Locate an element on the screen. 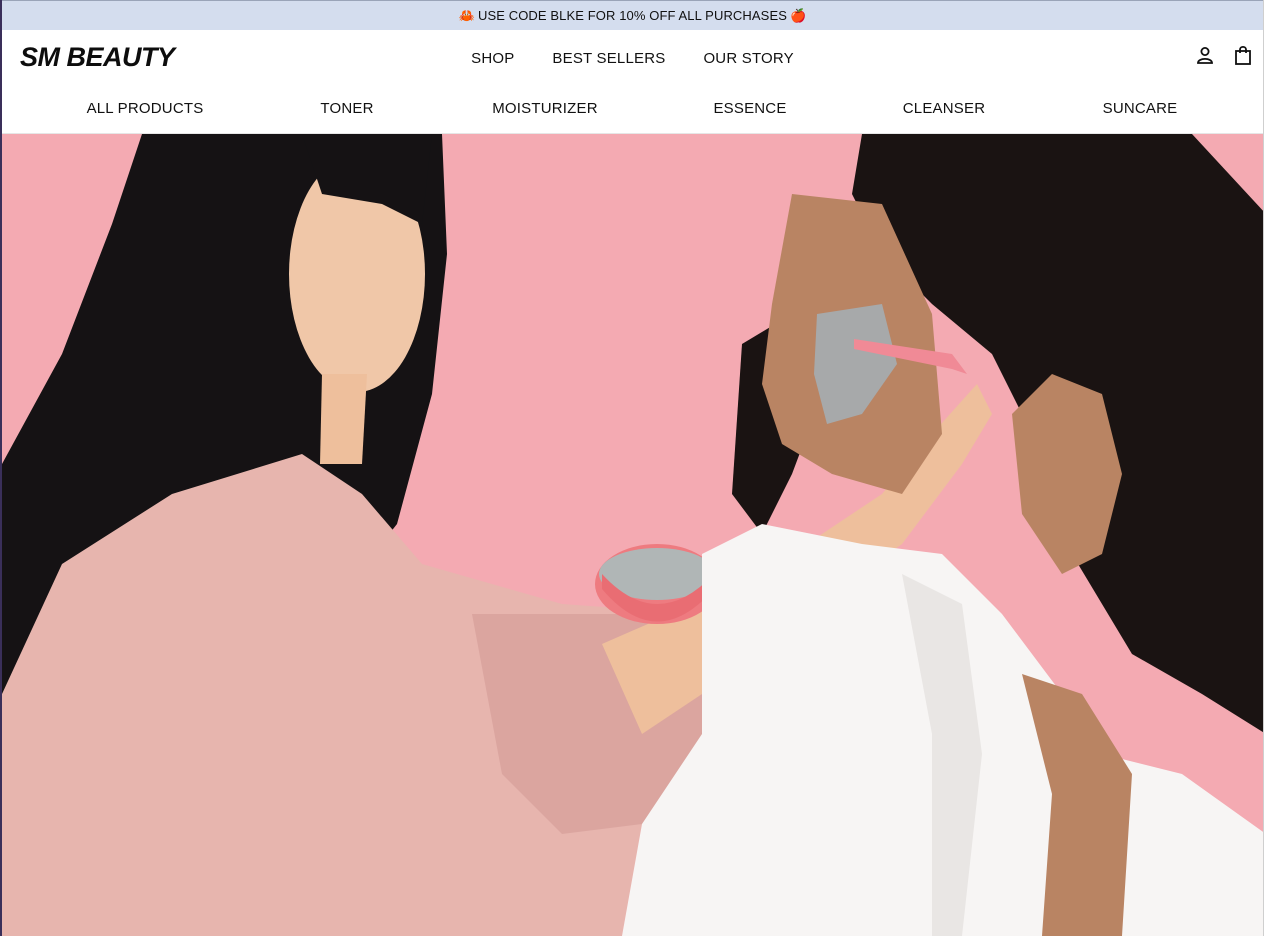  crab-emoji-icon: 🦀 is located at coordinates (466, 15).